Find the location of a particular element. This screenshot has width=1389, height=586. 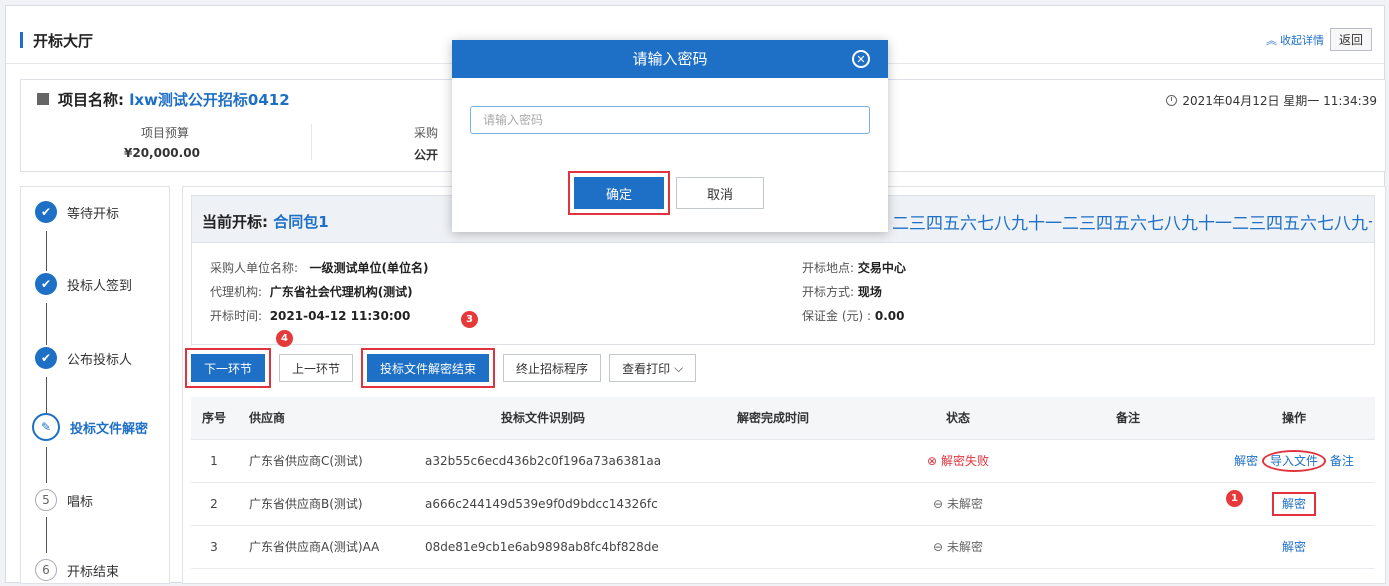

cell-code: a666c244149d539e9f0d9bdcc14326fc is located at coordinates (543, 504).